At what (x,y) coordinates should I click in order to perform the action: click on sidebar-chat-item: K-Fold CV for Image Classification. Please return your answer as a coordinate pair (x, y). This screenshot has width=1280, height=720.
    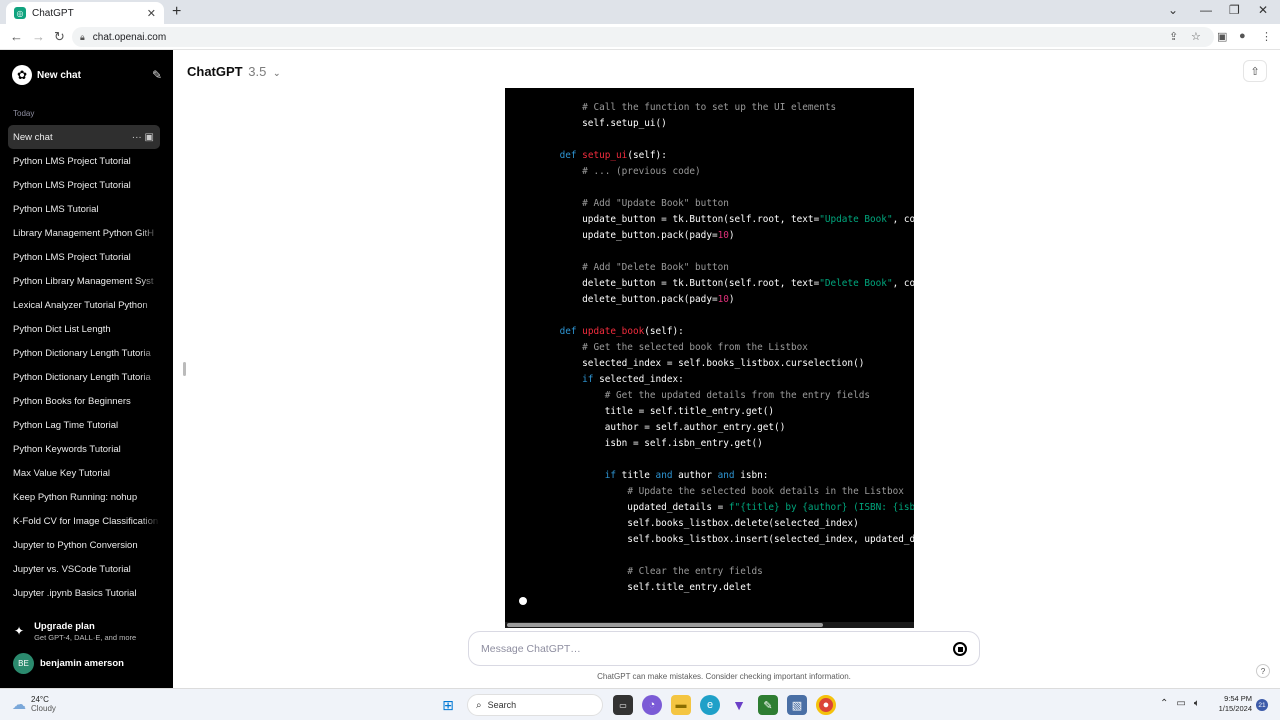
    Looking at the image, I should click on (84, 521).